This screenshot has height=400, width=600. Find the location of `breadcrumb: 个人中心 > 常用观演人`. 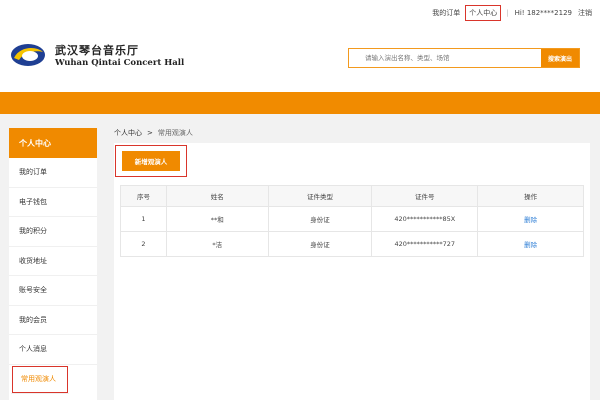

breadcrumb: 个人中心 > 常用观演人 is located at coordinates (153, 133).